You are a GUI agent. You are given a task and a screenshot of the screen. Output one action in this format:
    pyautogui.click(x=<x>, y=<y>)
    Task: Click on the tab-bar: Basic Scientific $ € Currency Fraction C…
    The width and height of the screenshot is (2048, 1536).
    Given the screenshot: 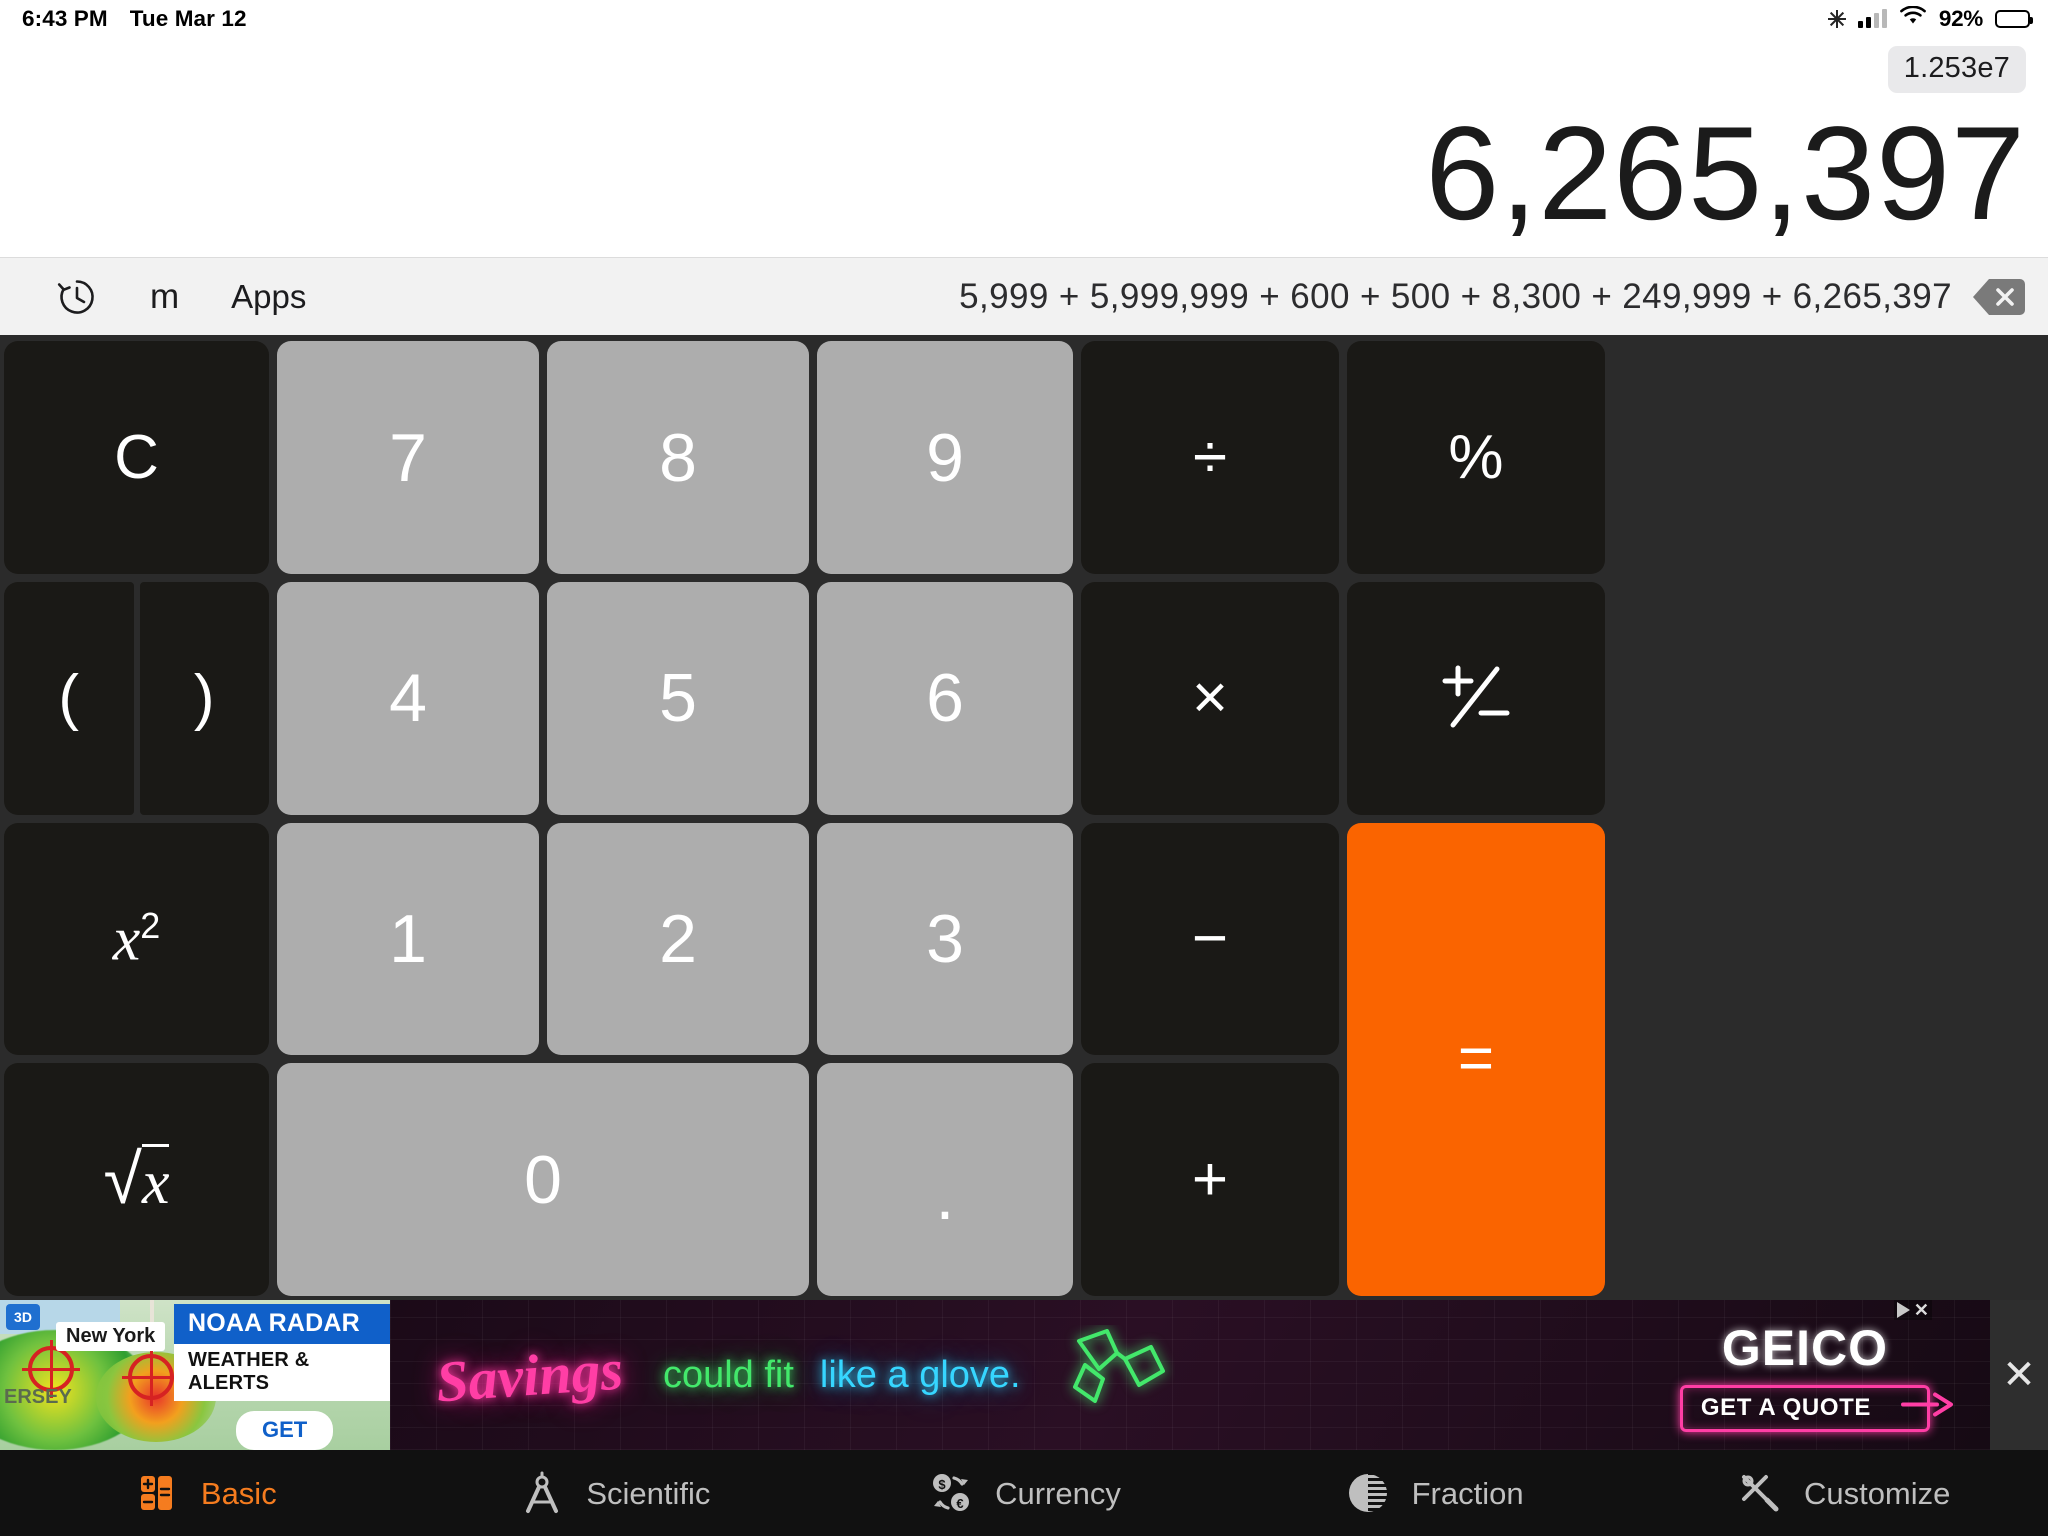 What is the action you would take?
    pyautogui.click(x=1024, y=1493)
    